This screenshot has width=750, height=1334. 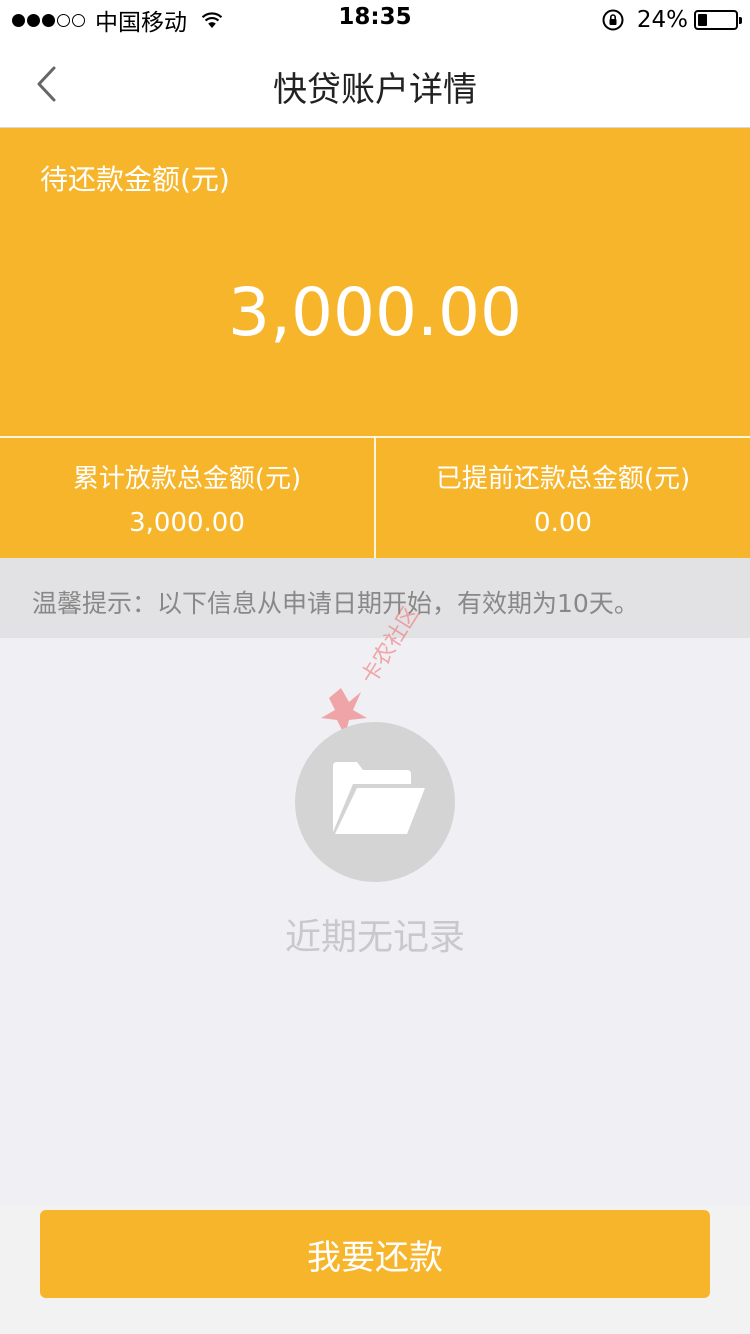 I want to click on stat-label: 累计放款总金额(元), so click(x=187, y=479).